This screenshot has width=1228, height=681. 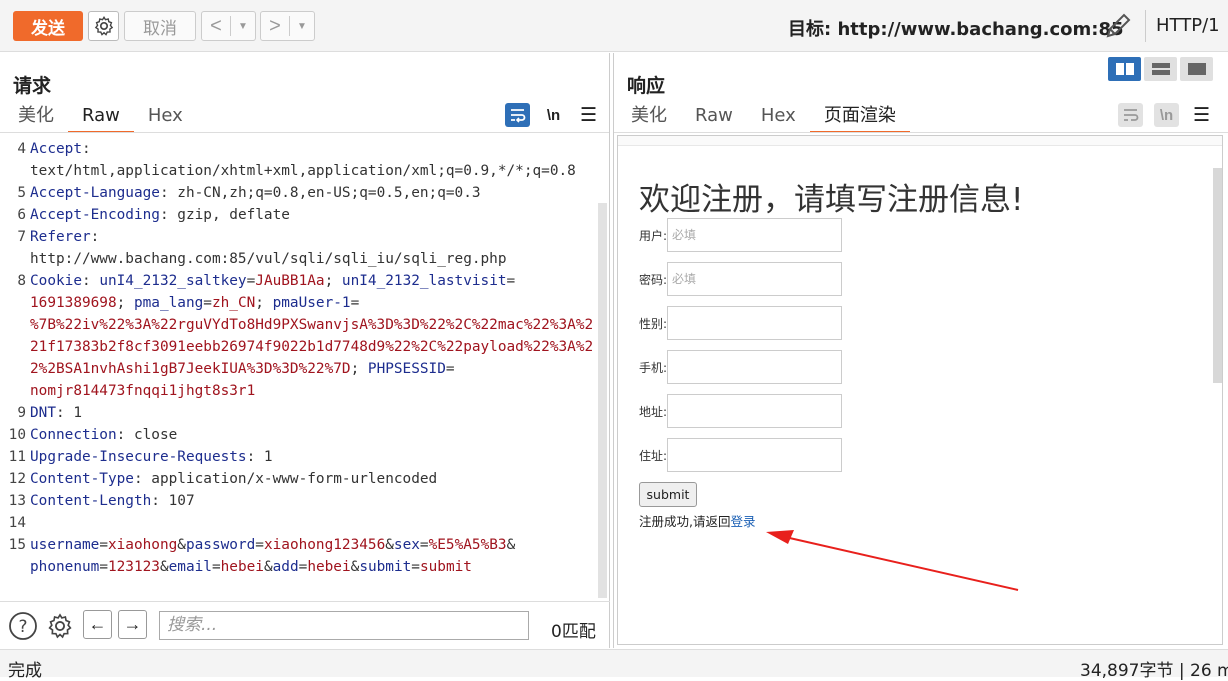 What do you see at coordinates (97, 624) in the screenshot?
I see `search-prev-arrow-icon: ←` at bounding box center [97, 624].